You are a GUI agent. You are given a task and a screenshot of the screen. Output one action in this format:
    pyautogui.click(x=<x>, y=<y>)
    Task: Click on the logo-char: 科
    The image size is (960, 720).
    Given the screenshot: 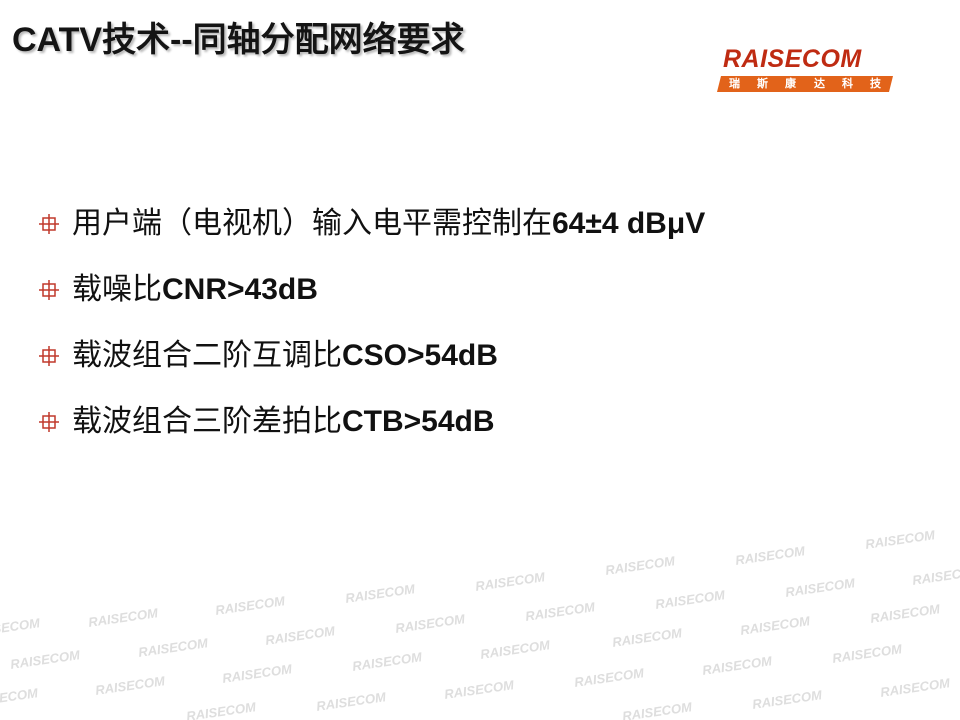 What is the action you would take?
    pyautogui.click(x=847, y=83)
    